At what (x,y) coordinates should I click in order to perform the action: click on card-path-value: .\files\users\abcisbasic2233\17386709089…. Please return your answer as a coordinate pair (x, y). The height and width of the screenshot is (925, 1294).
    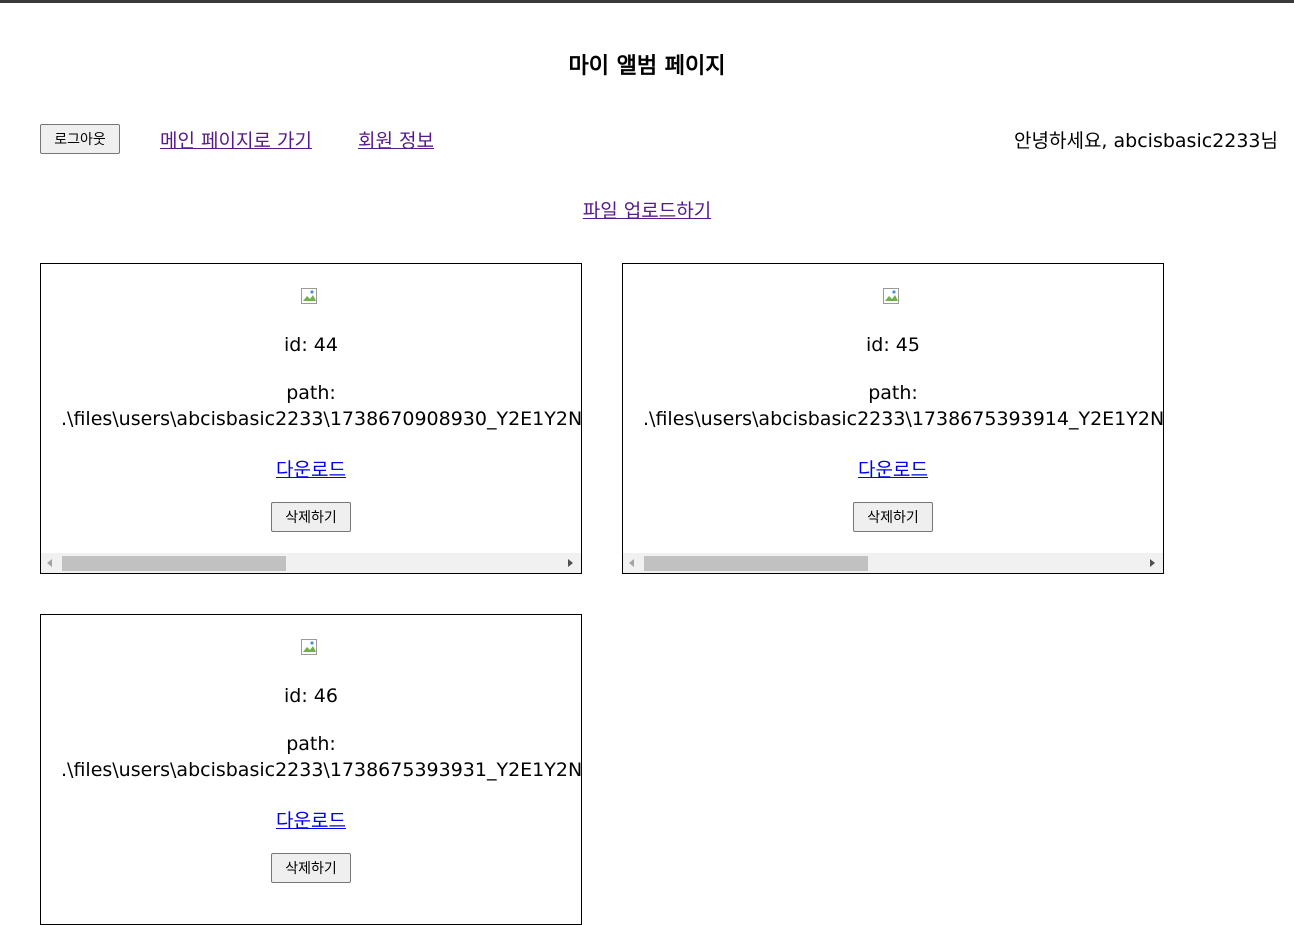
    Looking at the image, I should click on (321, 419).